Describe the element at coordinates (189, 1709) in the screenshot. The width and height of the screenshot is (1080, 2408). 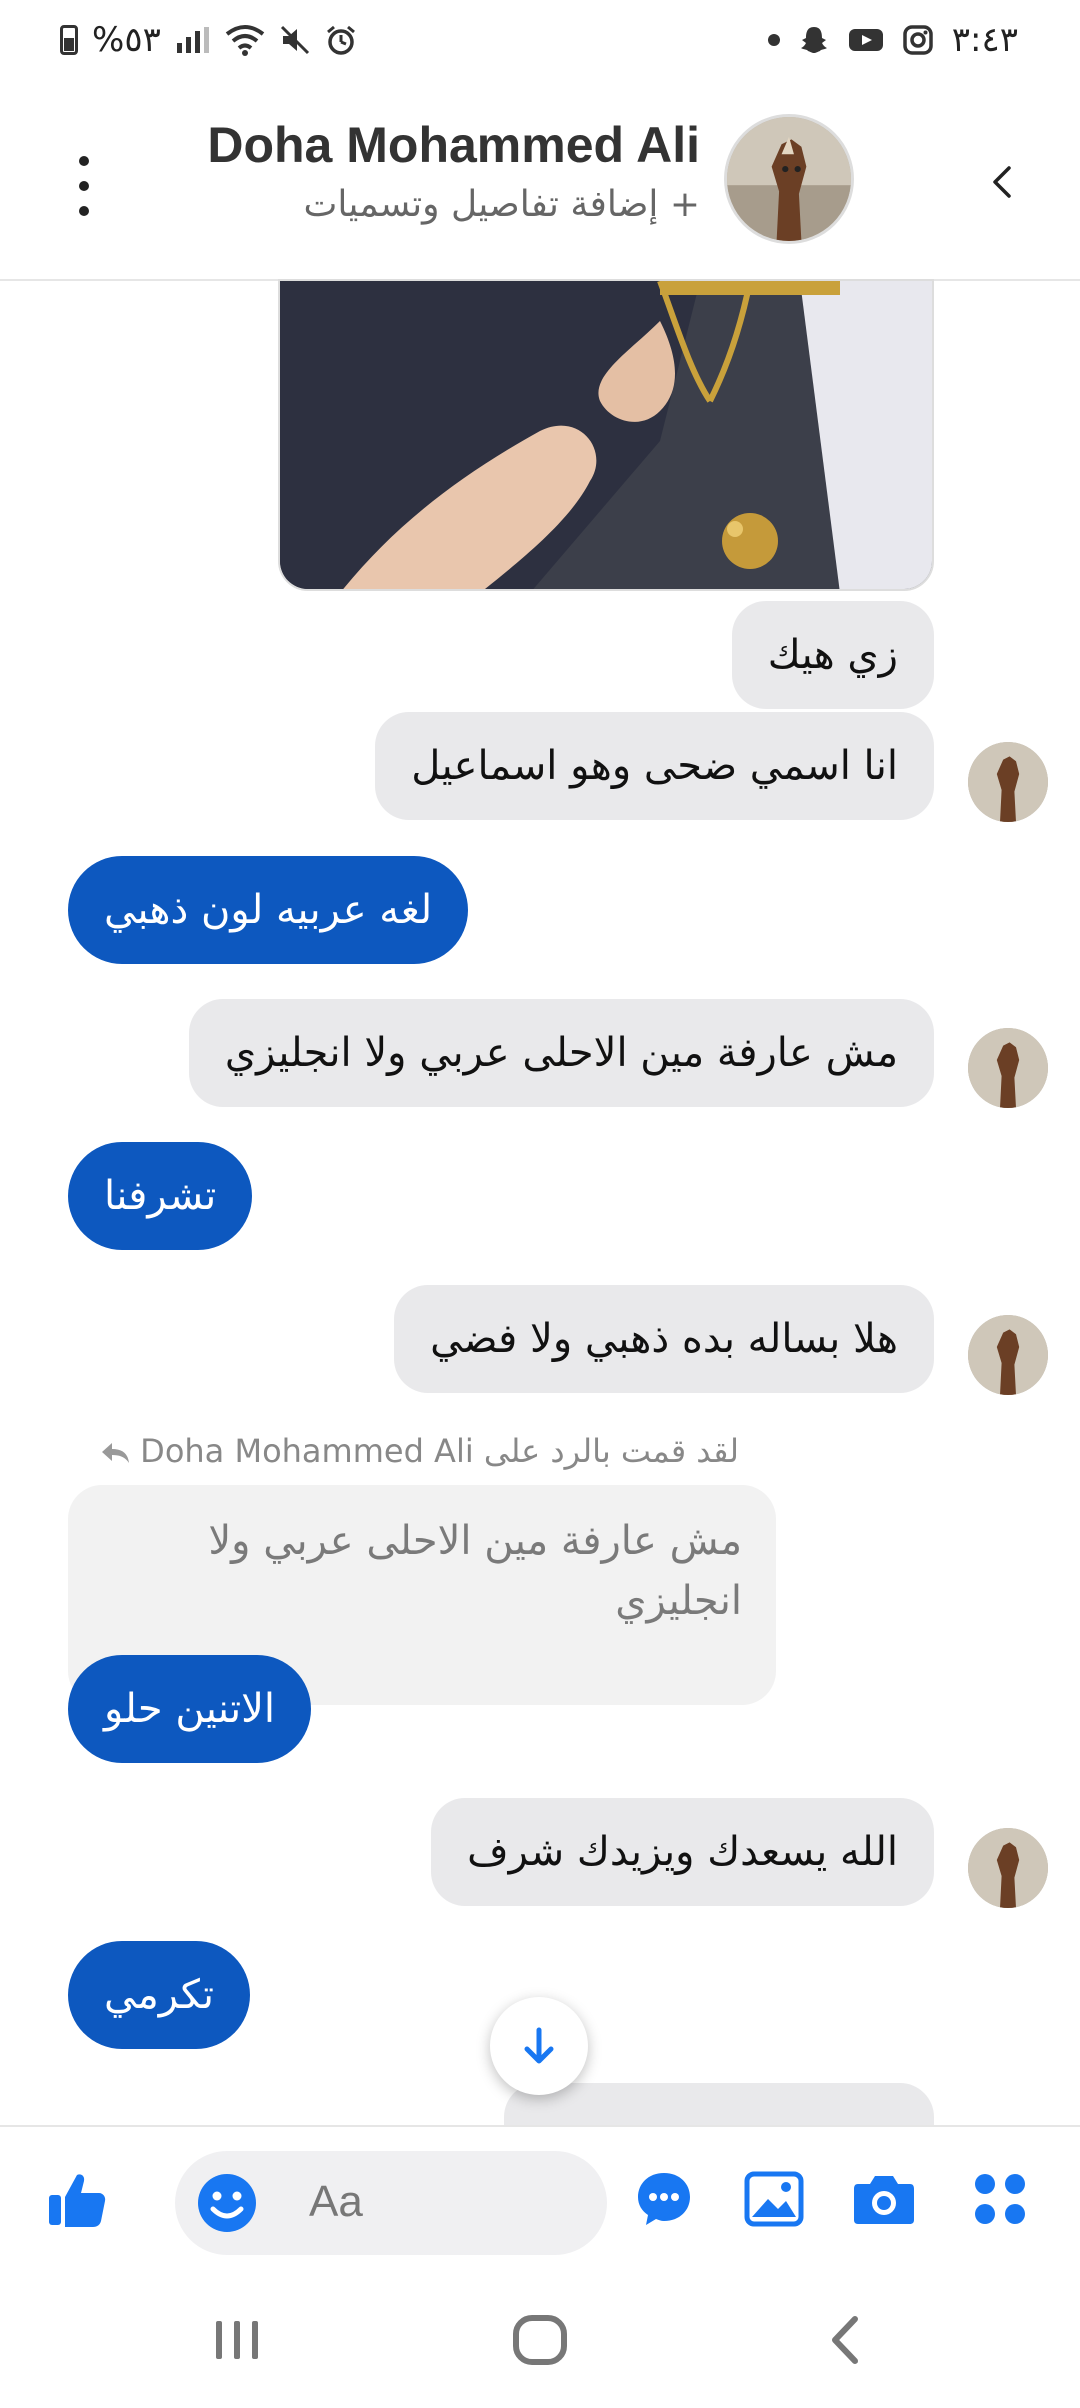
I see `message-outgoing: الاتنين حلو` at that location.